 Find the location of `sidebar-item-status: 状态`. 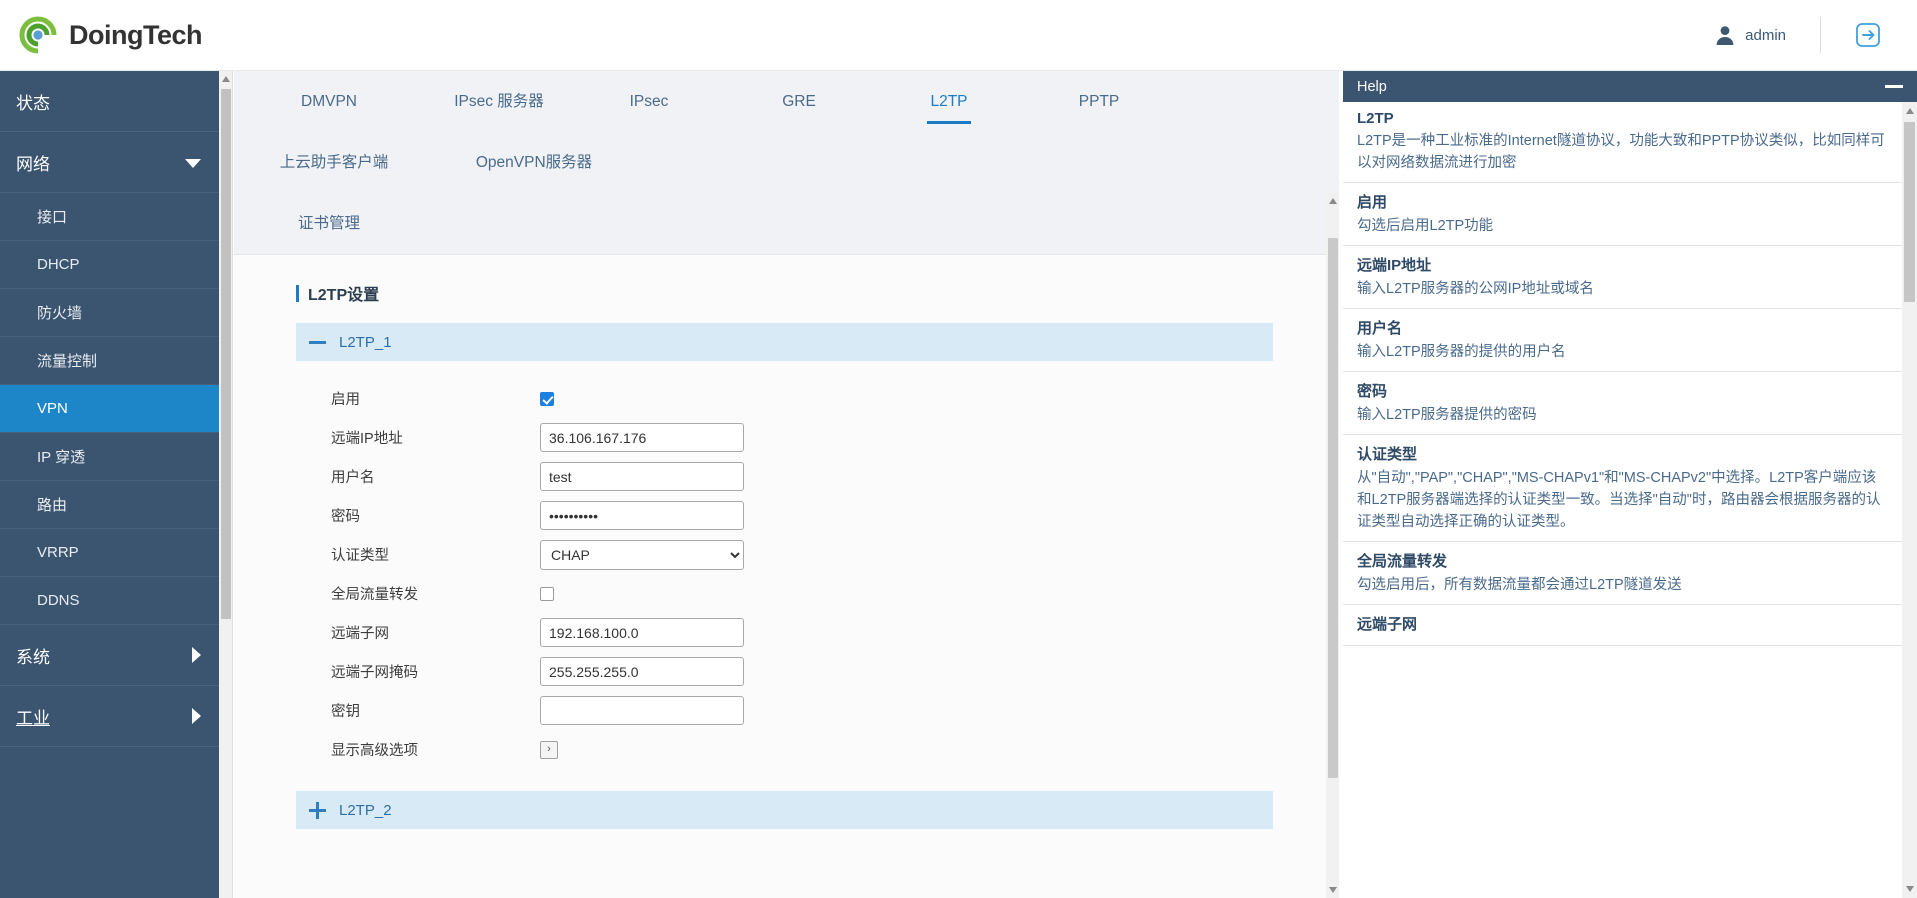

sidebar-item-status: 状态 is located at coordinates (109, 101).